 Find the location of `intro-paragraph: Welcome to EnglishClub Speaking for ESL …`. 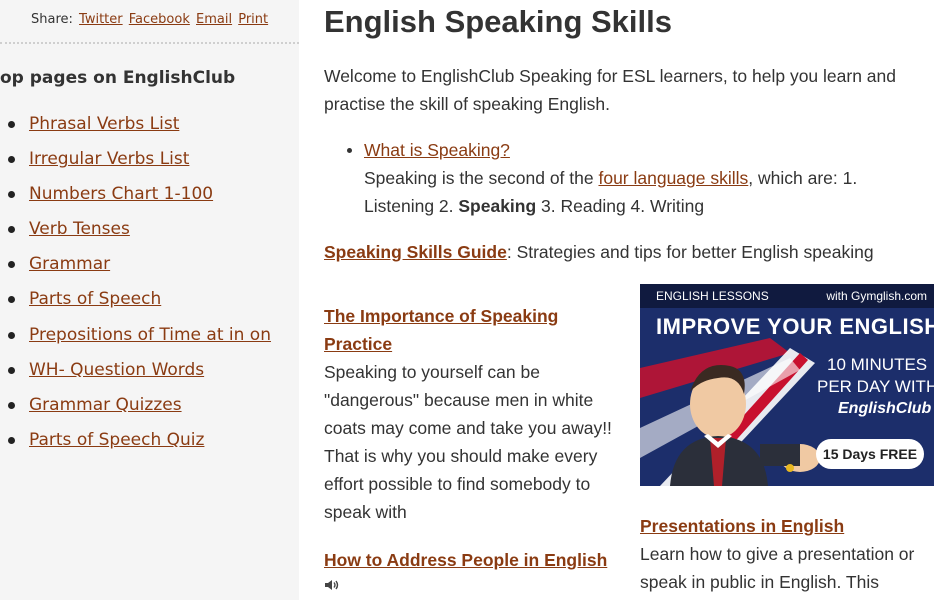

intro-paragraph: Welcome to EnglishClub Speaking for ESL … is located at coordinates (610, 90).